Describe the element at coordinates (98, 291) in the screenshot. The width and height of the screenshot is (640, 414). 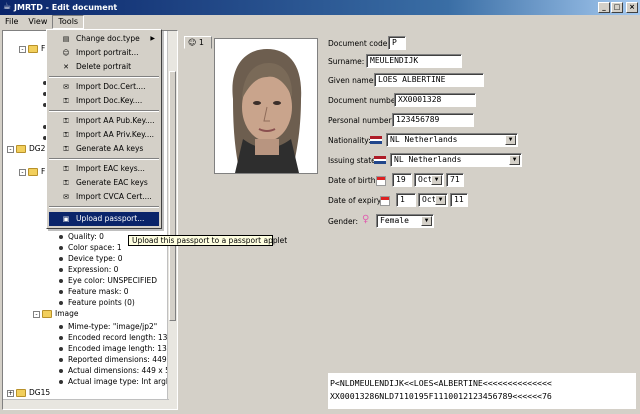
I see `tree-leaf-label: Feature mask: 0` at that location.